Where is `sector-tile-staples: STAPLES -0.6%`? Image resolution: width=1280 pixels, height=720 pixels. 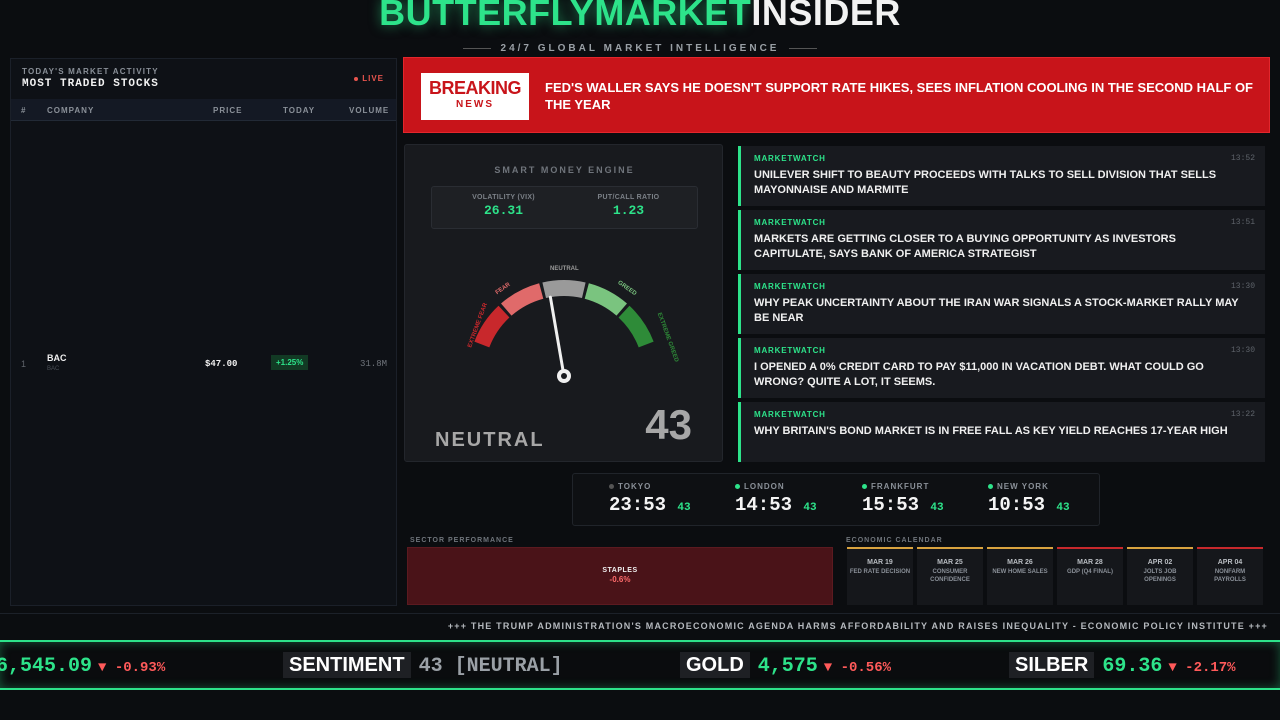 sector-tile-staples: STAPLES -0.6% is located at coordinates (620, 576).